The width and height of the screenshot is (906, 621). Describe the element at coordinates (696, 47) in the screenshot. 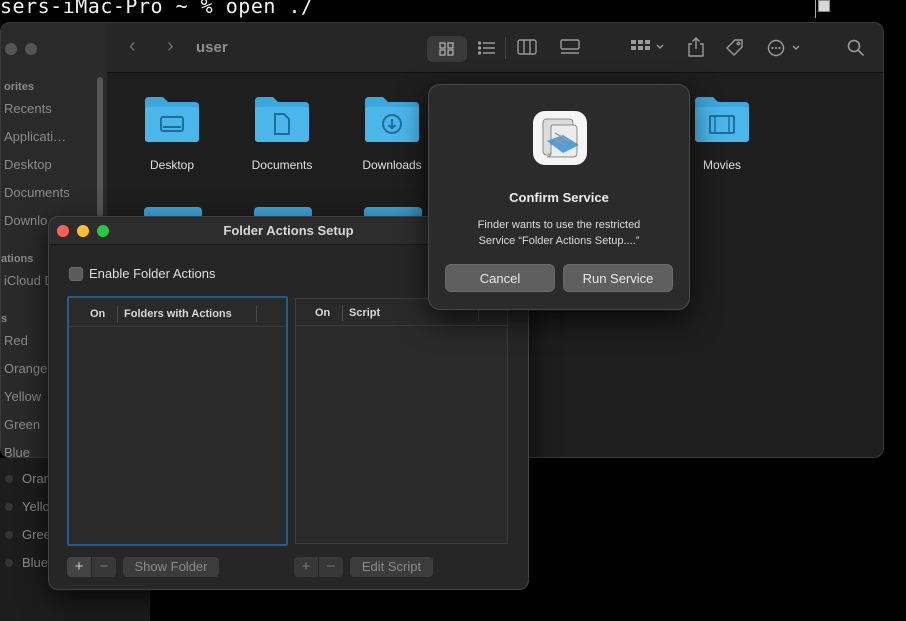

I see `share-icon` at that location.